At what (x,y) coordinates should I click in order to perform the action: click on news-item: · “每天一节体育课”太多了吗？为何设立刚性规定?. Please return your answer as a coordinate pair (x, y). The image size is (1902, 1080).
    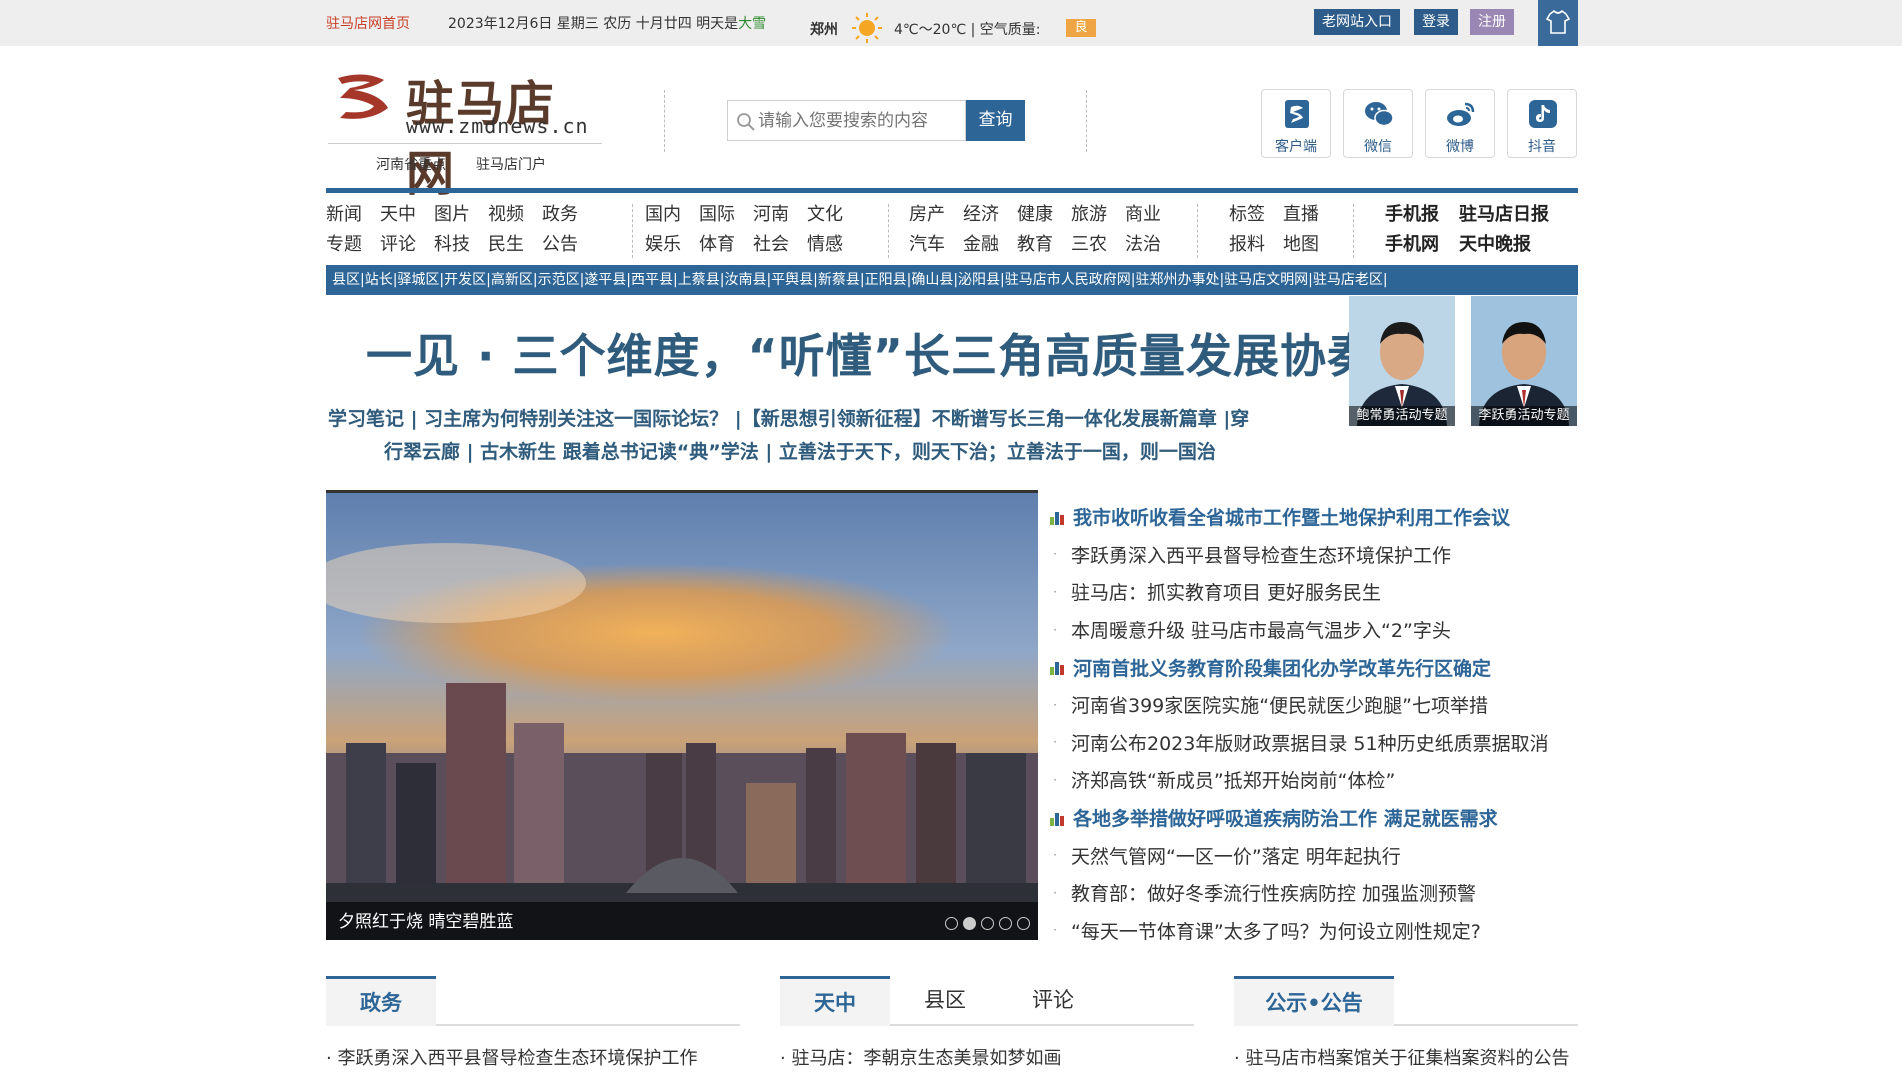
    Looking at the image, I should click on (1314, 931).